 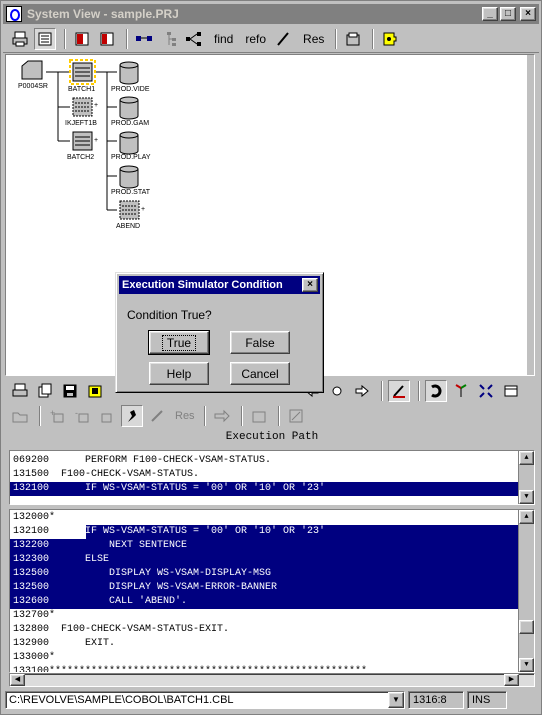 I want to click on source-line: 132800 F100-CHECK-VSAM-STATUS-EXIT., so click(x=265, y=630).